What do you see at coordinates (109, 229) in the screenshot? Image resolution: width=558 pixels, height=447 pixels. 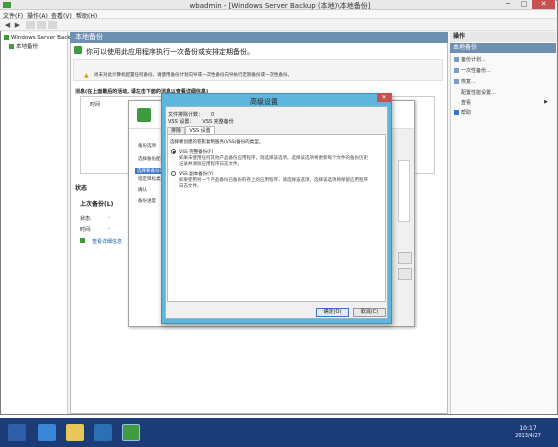 I see `time-value: -` at bounding box center [109, 229].